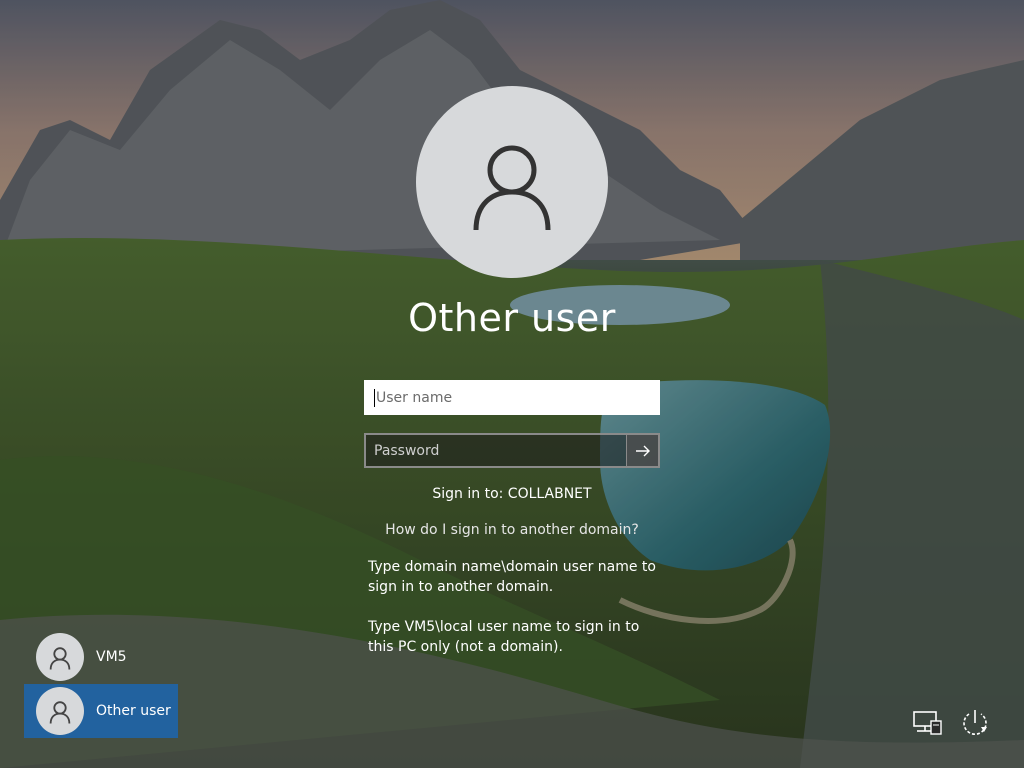 The width and height of the screenshot is (1024, 768). I want to click on large-user-avatar, so click(512, 182).